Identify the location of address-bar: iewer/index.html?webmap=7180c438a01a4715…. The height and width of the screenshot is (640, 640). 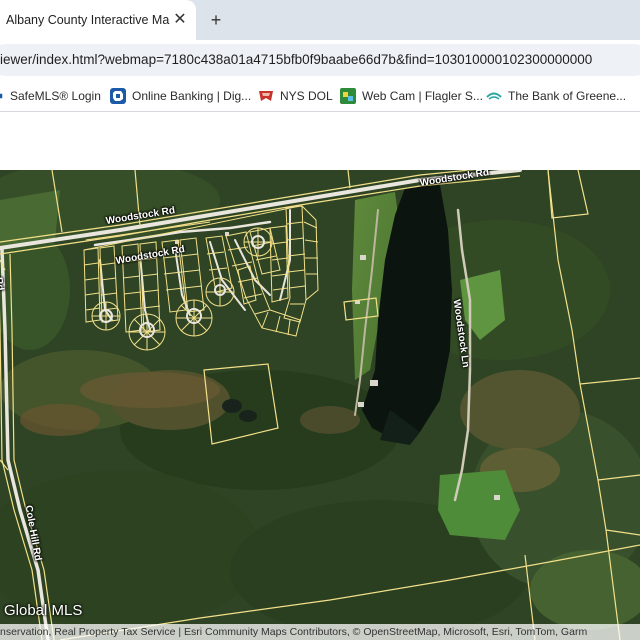
(320, 60).